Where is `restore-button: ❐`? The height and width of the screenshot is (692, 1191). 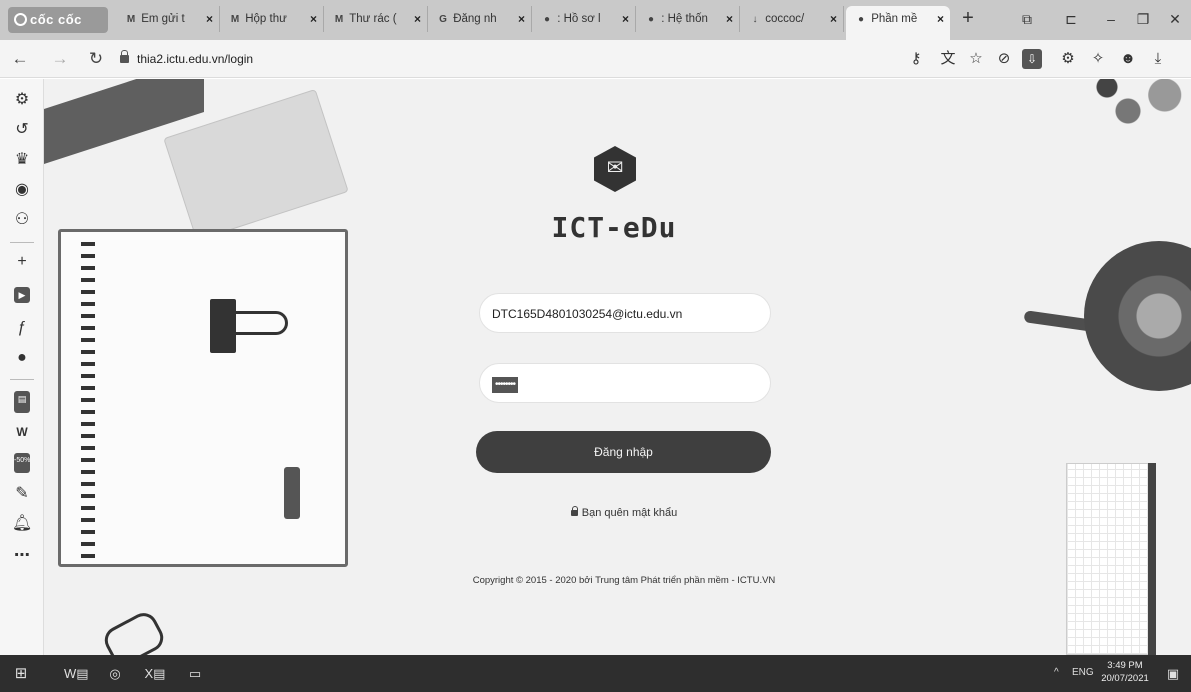 restore-button: ❐ is located at coordinates (1143, 19).